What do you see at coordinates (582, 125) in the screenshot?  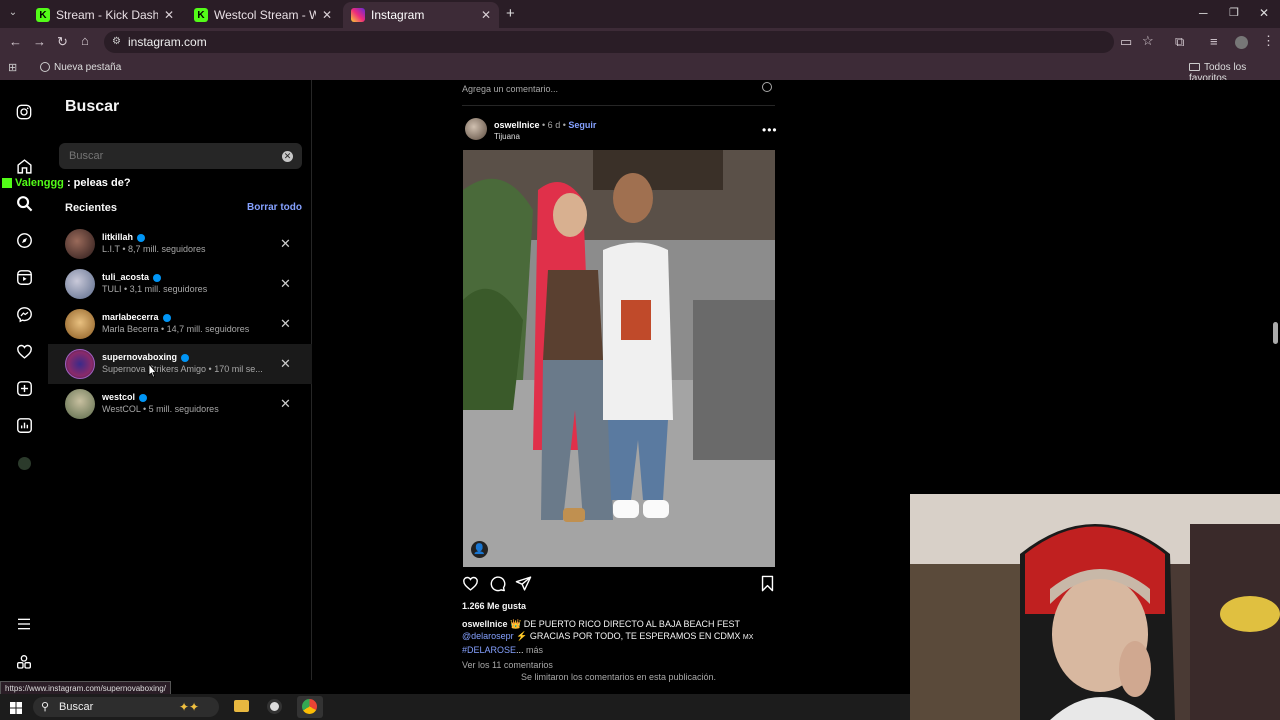 I see `follow-button: Seguir` at bounding box center [582, 125].